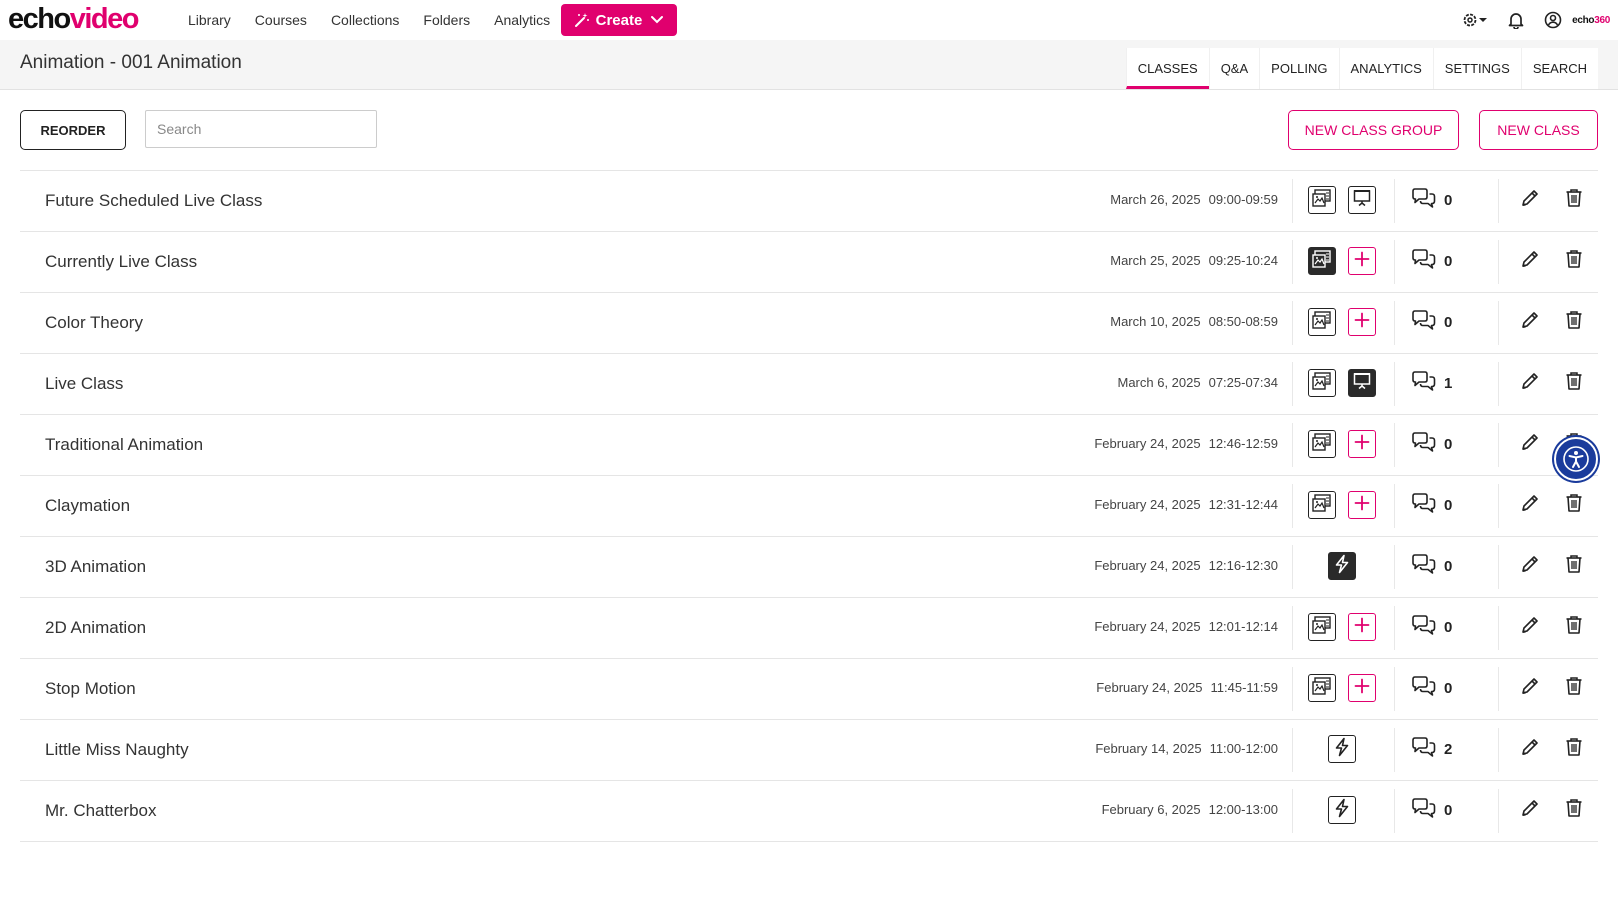 Image resolution: width=1618 pixels, height=918 pixels. I want to click on accessibility-button, so click(1576, 459).